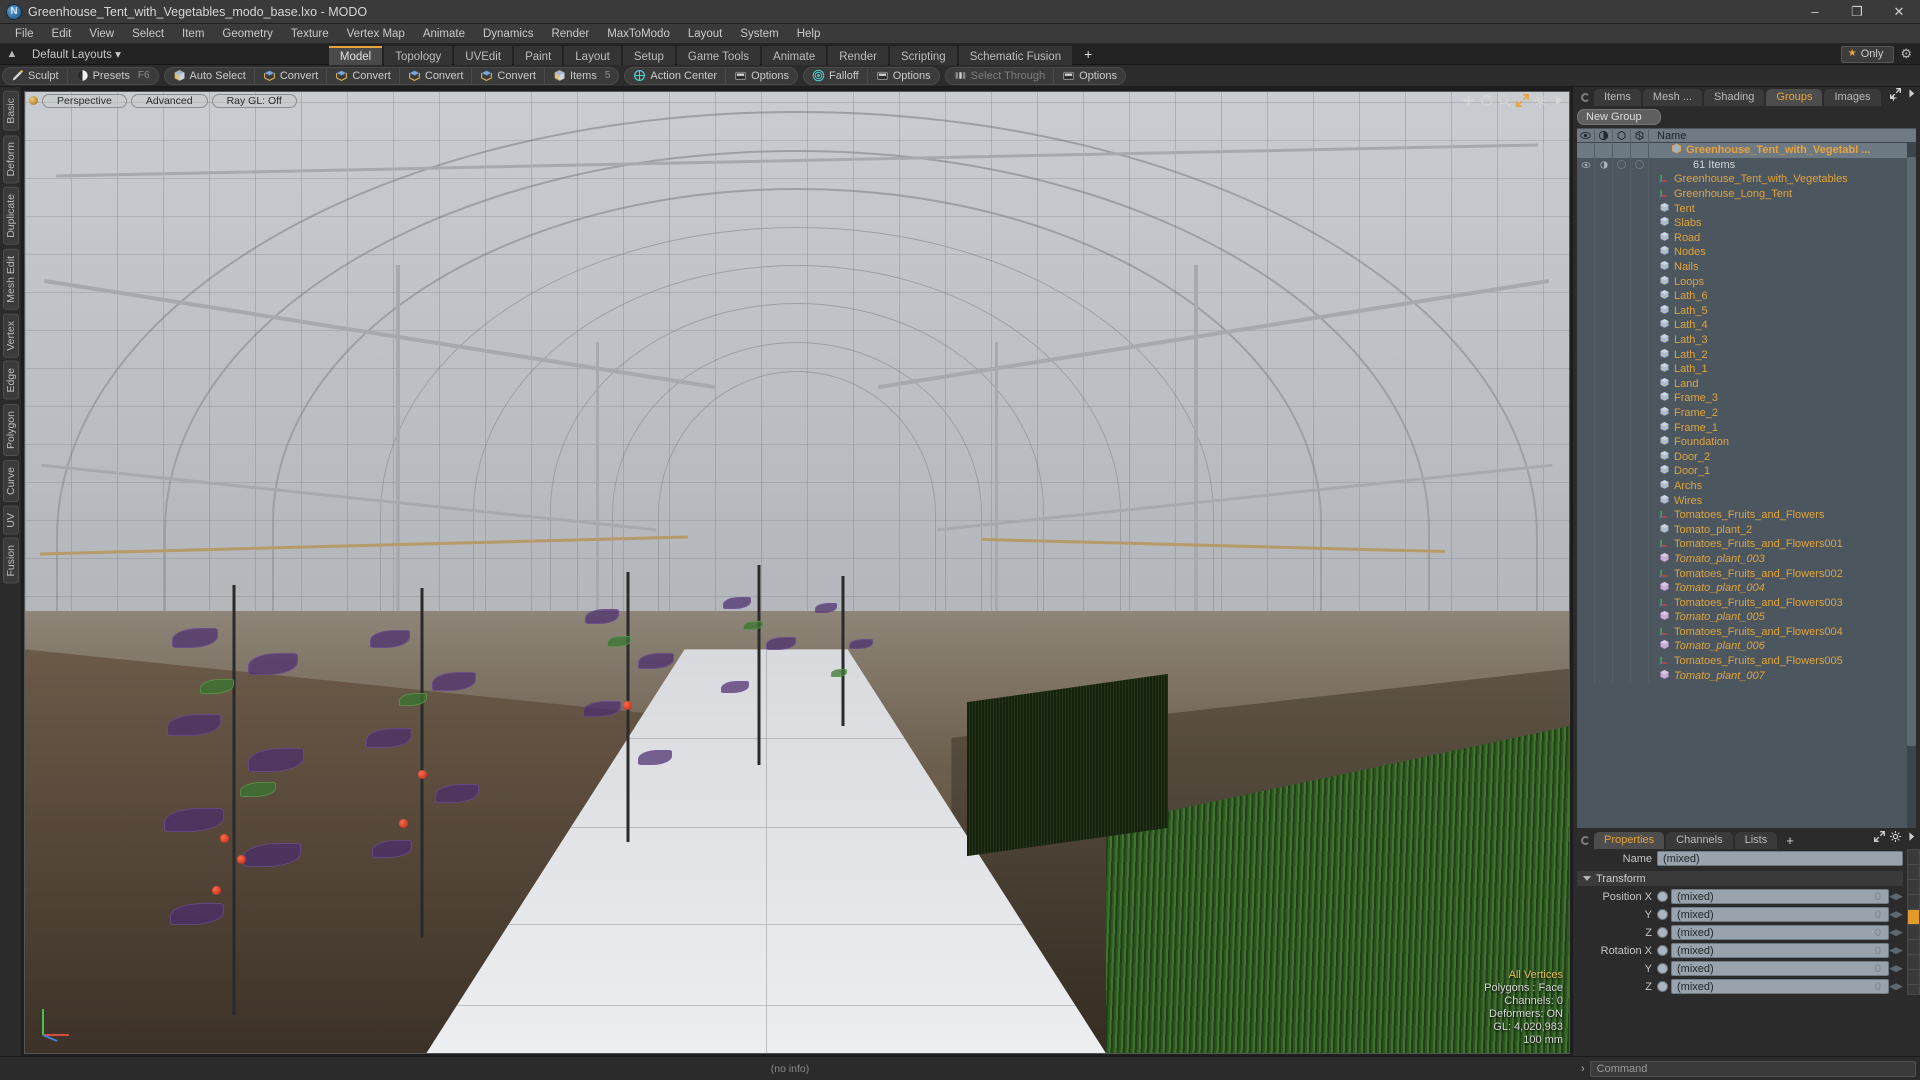  What do you see at coordinates (1662, 896) in the screenshot?
I see `channel-dot-icon` at bounding box center [1662, 896].